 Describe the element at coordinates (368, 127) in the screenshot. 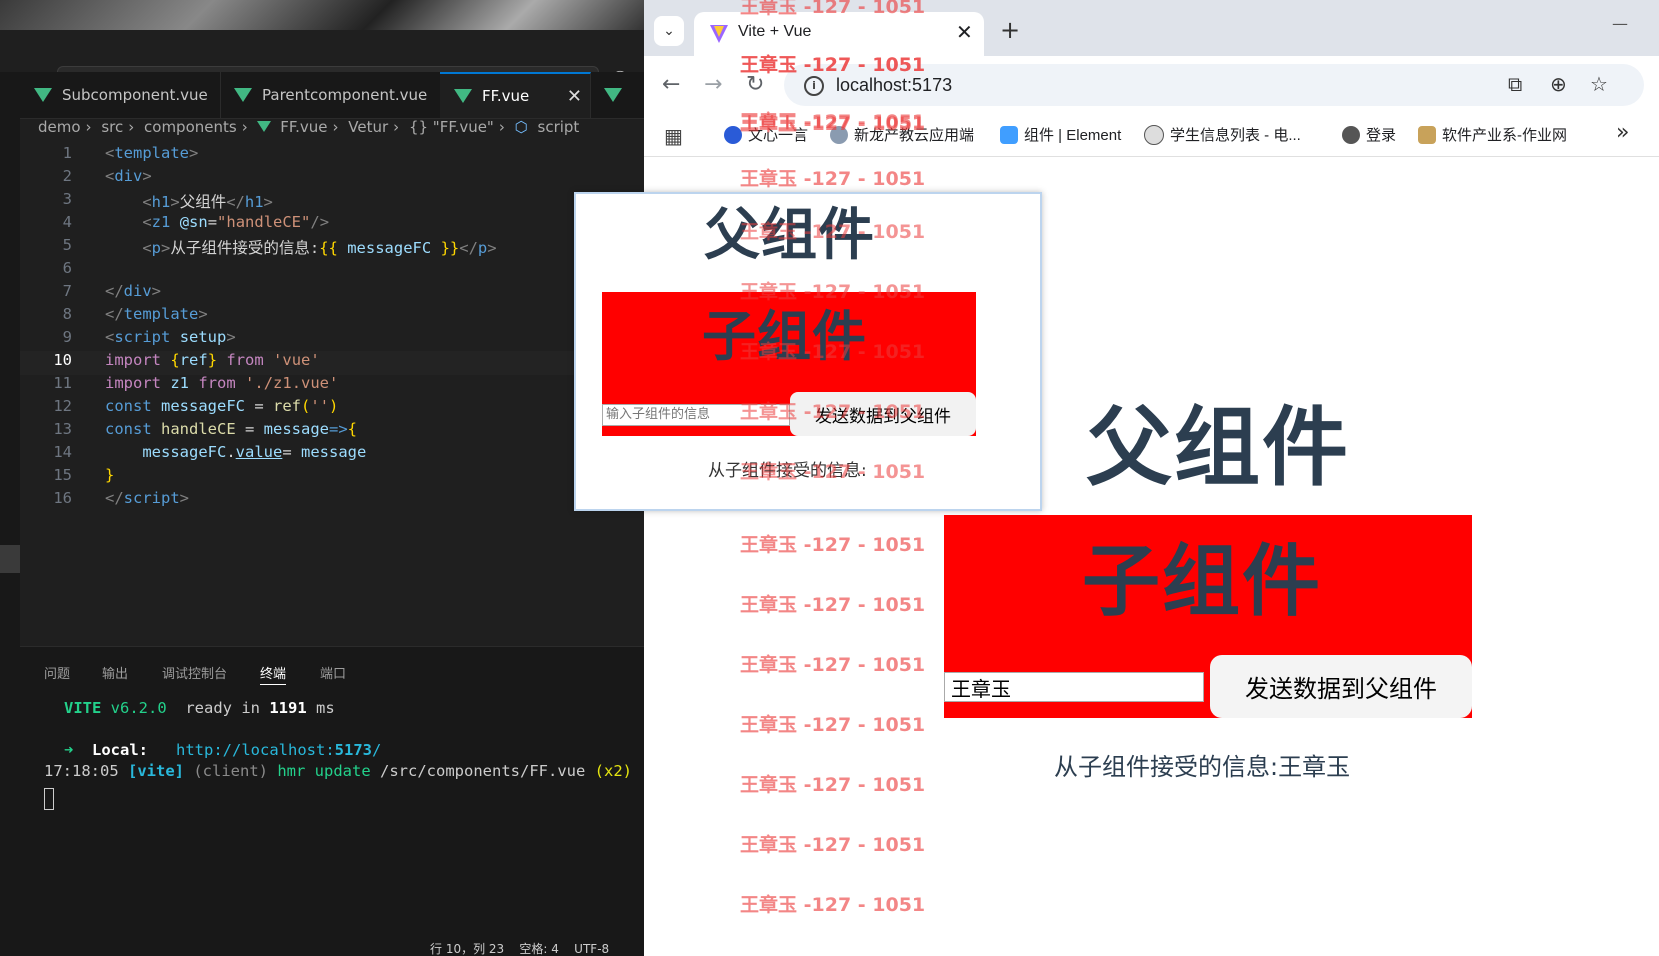

I see `breadcrumb-item: Vetur` at that location.